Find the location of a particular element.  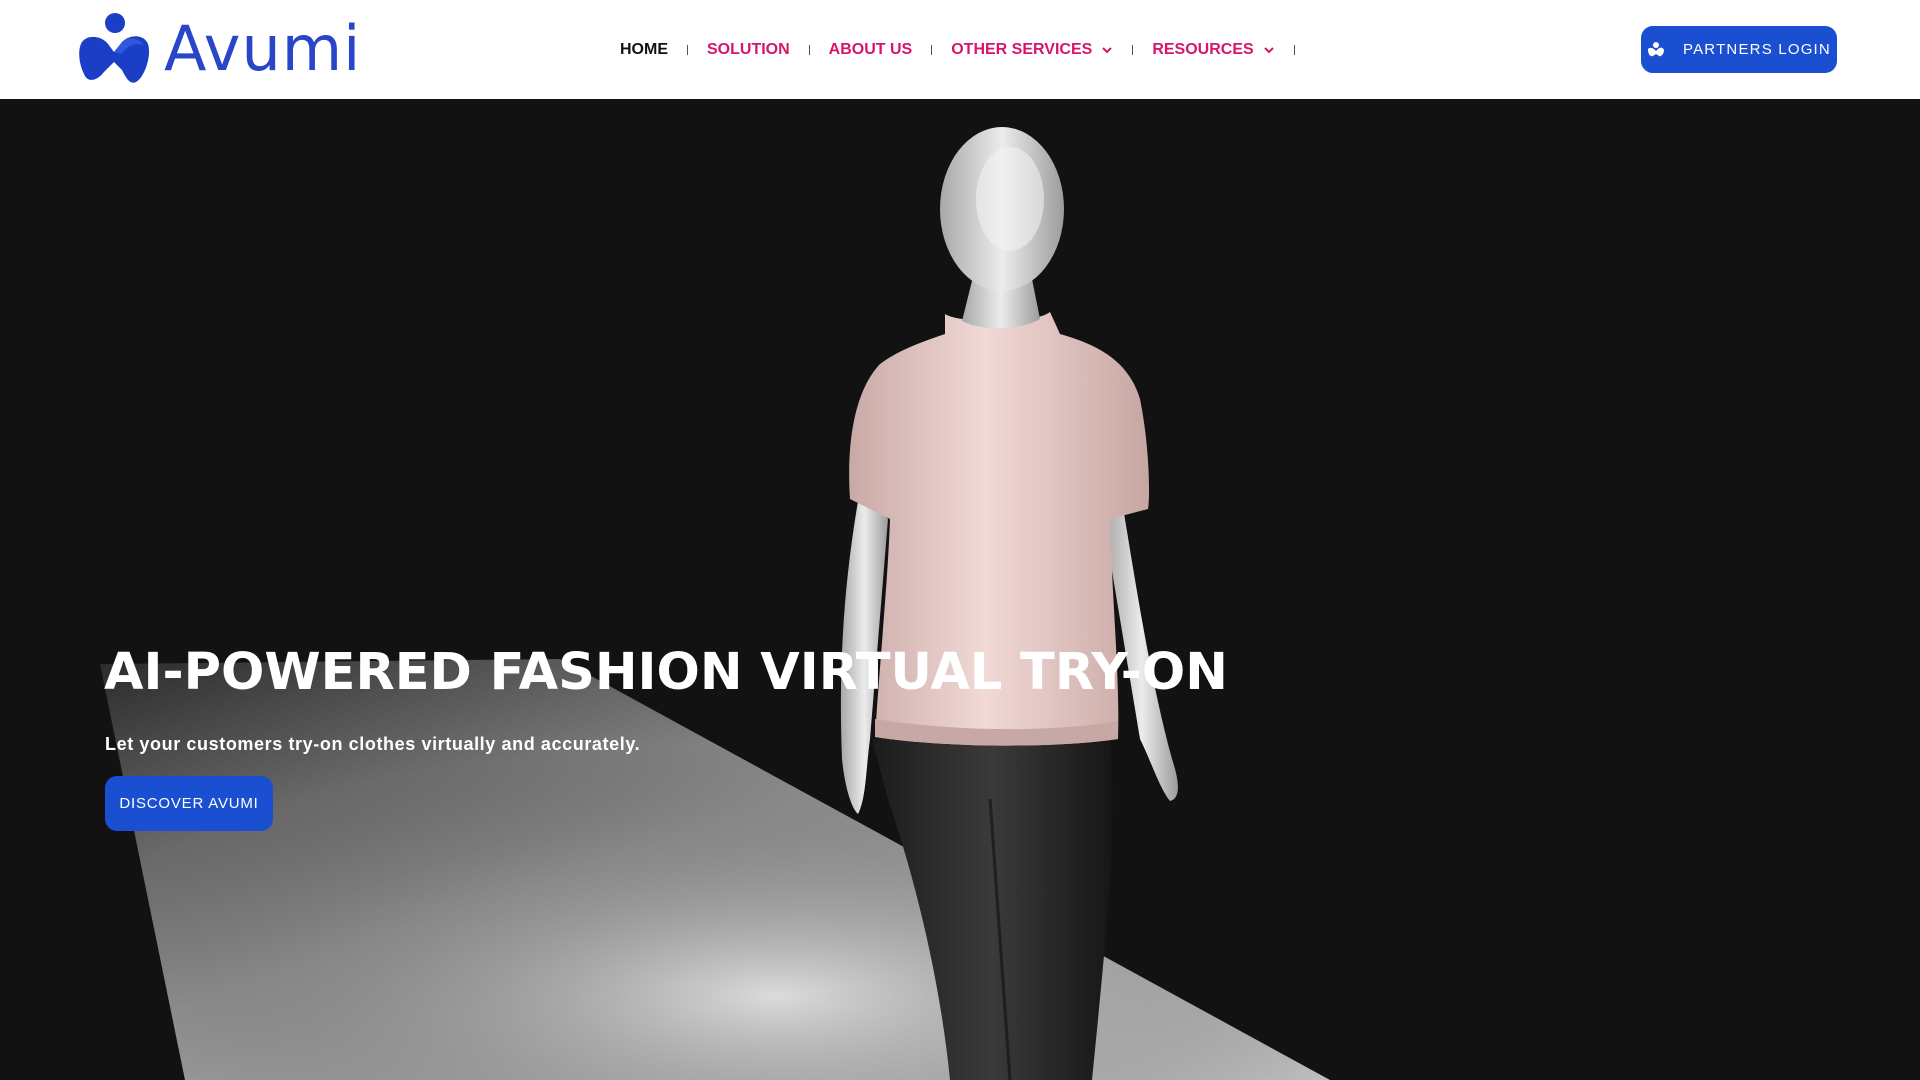

user-icon is located at coordinates (1656, 48).